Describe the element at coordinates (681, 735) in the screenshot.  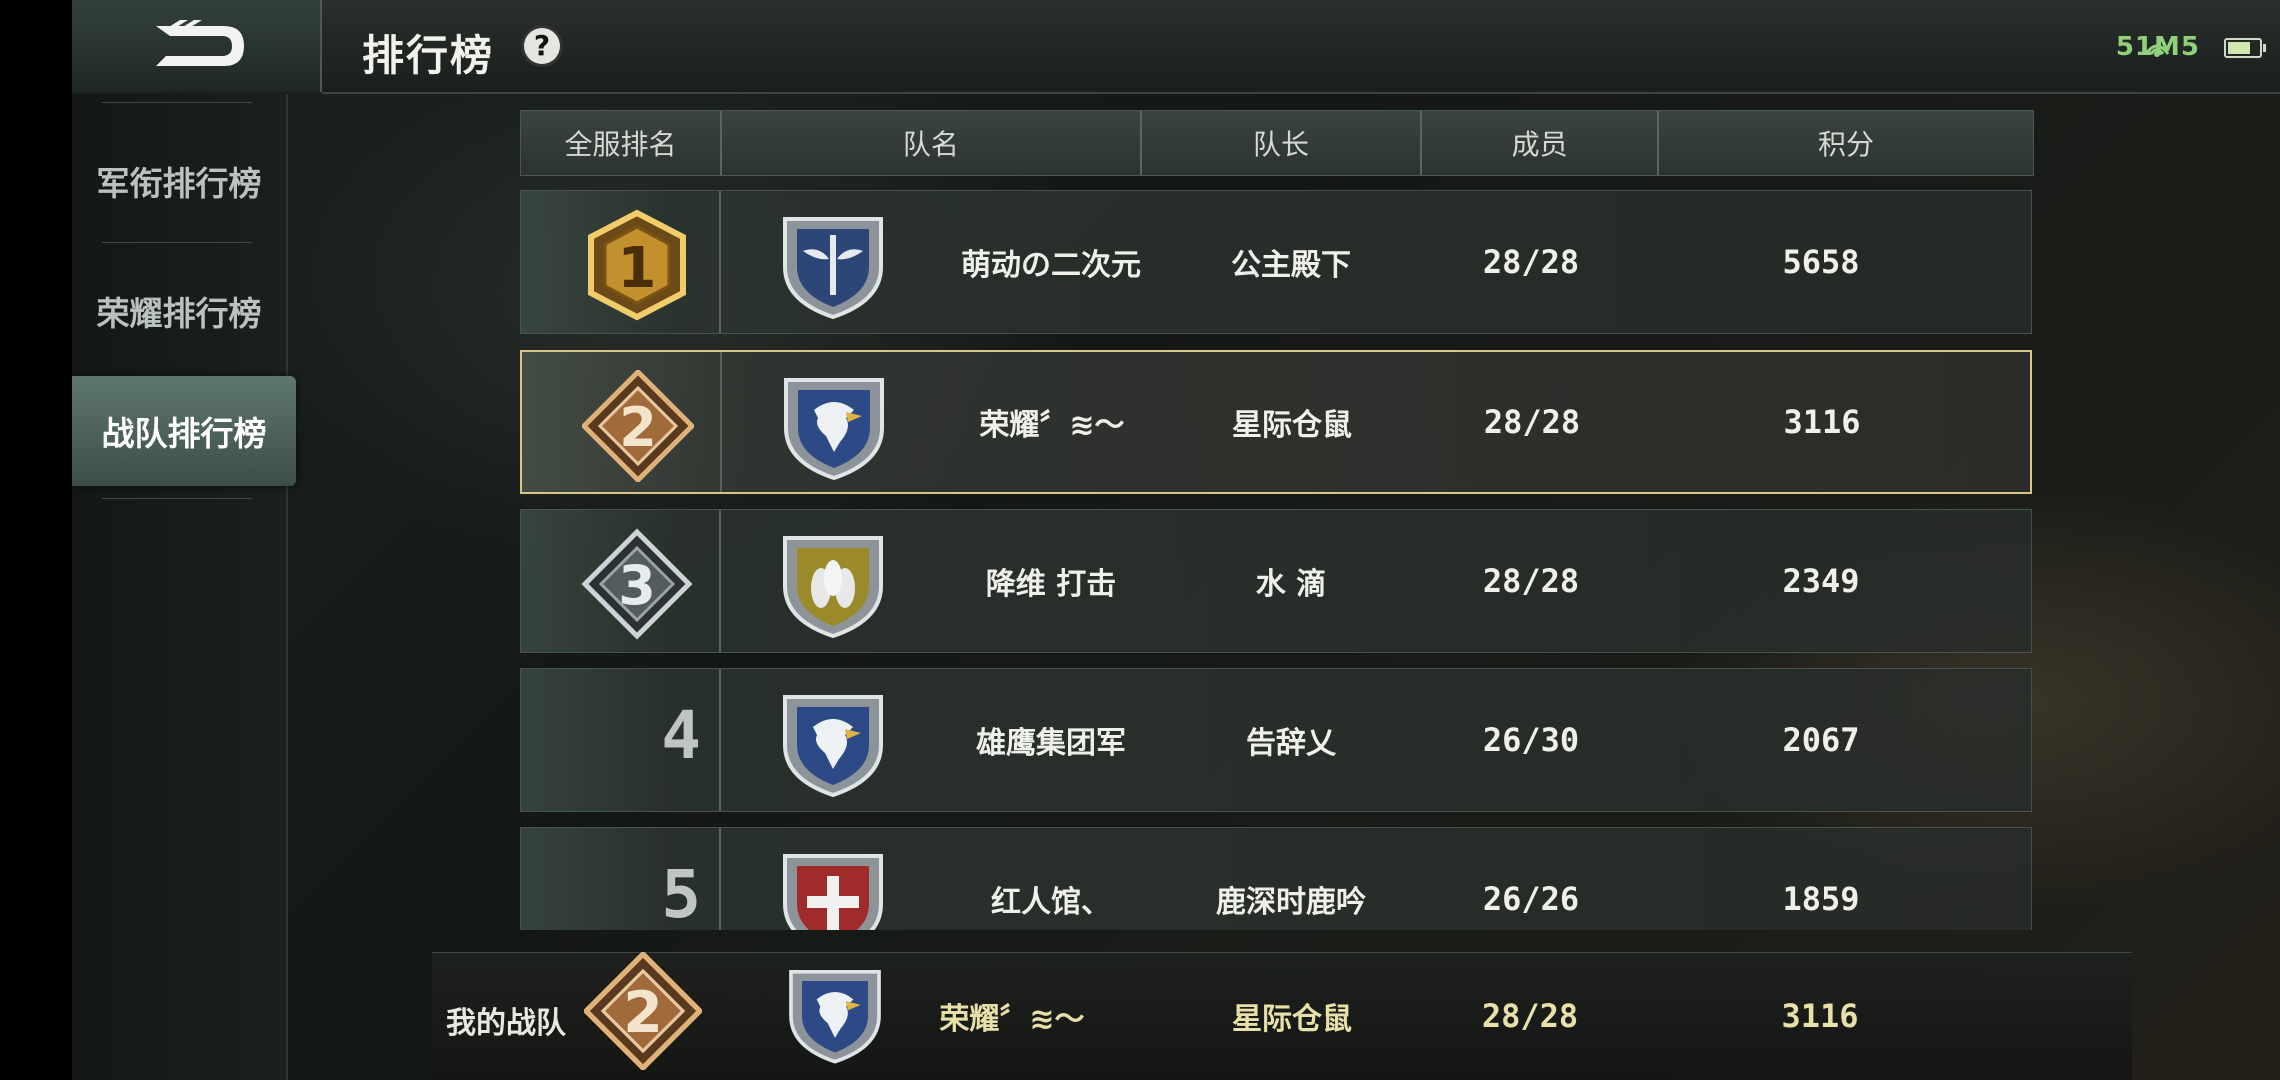
I see `rank-number: 4` at that location.